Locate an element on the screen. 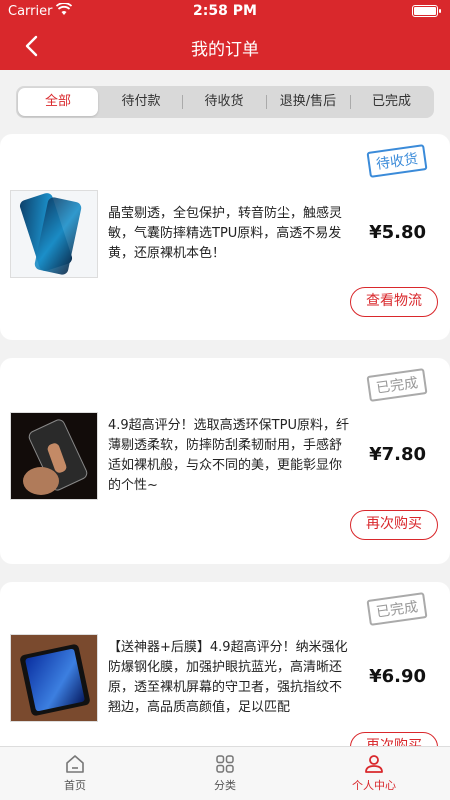 The width and height of the screenshot is (450, 800). status-bar: Carrier 2:58 PM is located at coordinates (225, 12).